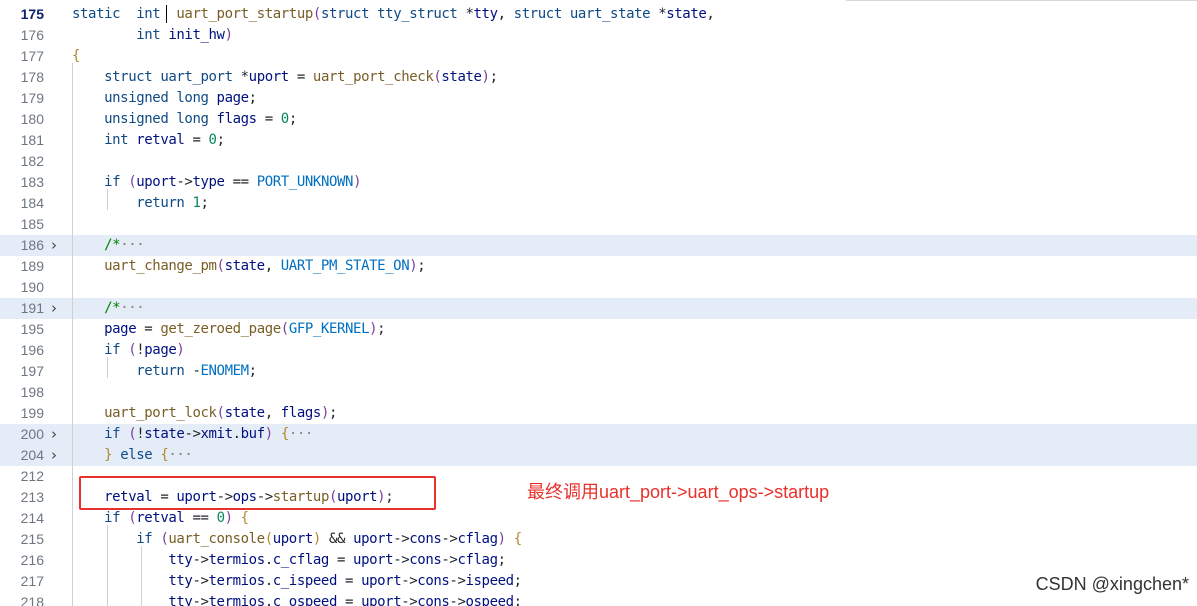 Image resolution: width=1197 pixels, height=606 pixels. Describe the element at coordinates (598, 287) in the screenshot. I see `code-line: 190` at that location.